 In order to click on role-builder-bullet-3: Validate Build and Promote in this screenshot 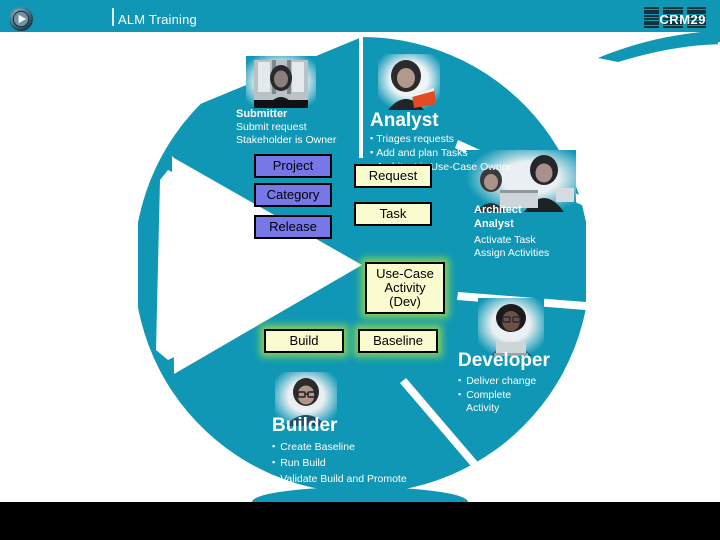, I will do `click(339, 479)`.